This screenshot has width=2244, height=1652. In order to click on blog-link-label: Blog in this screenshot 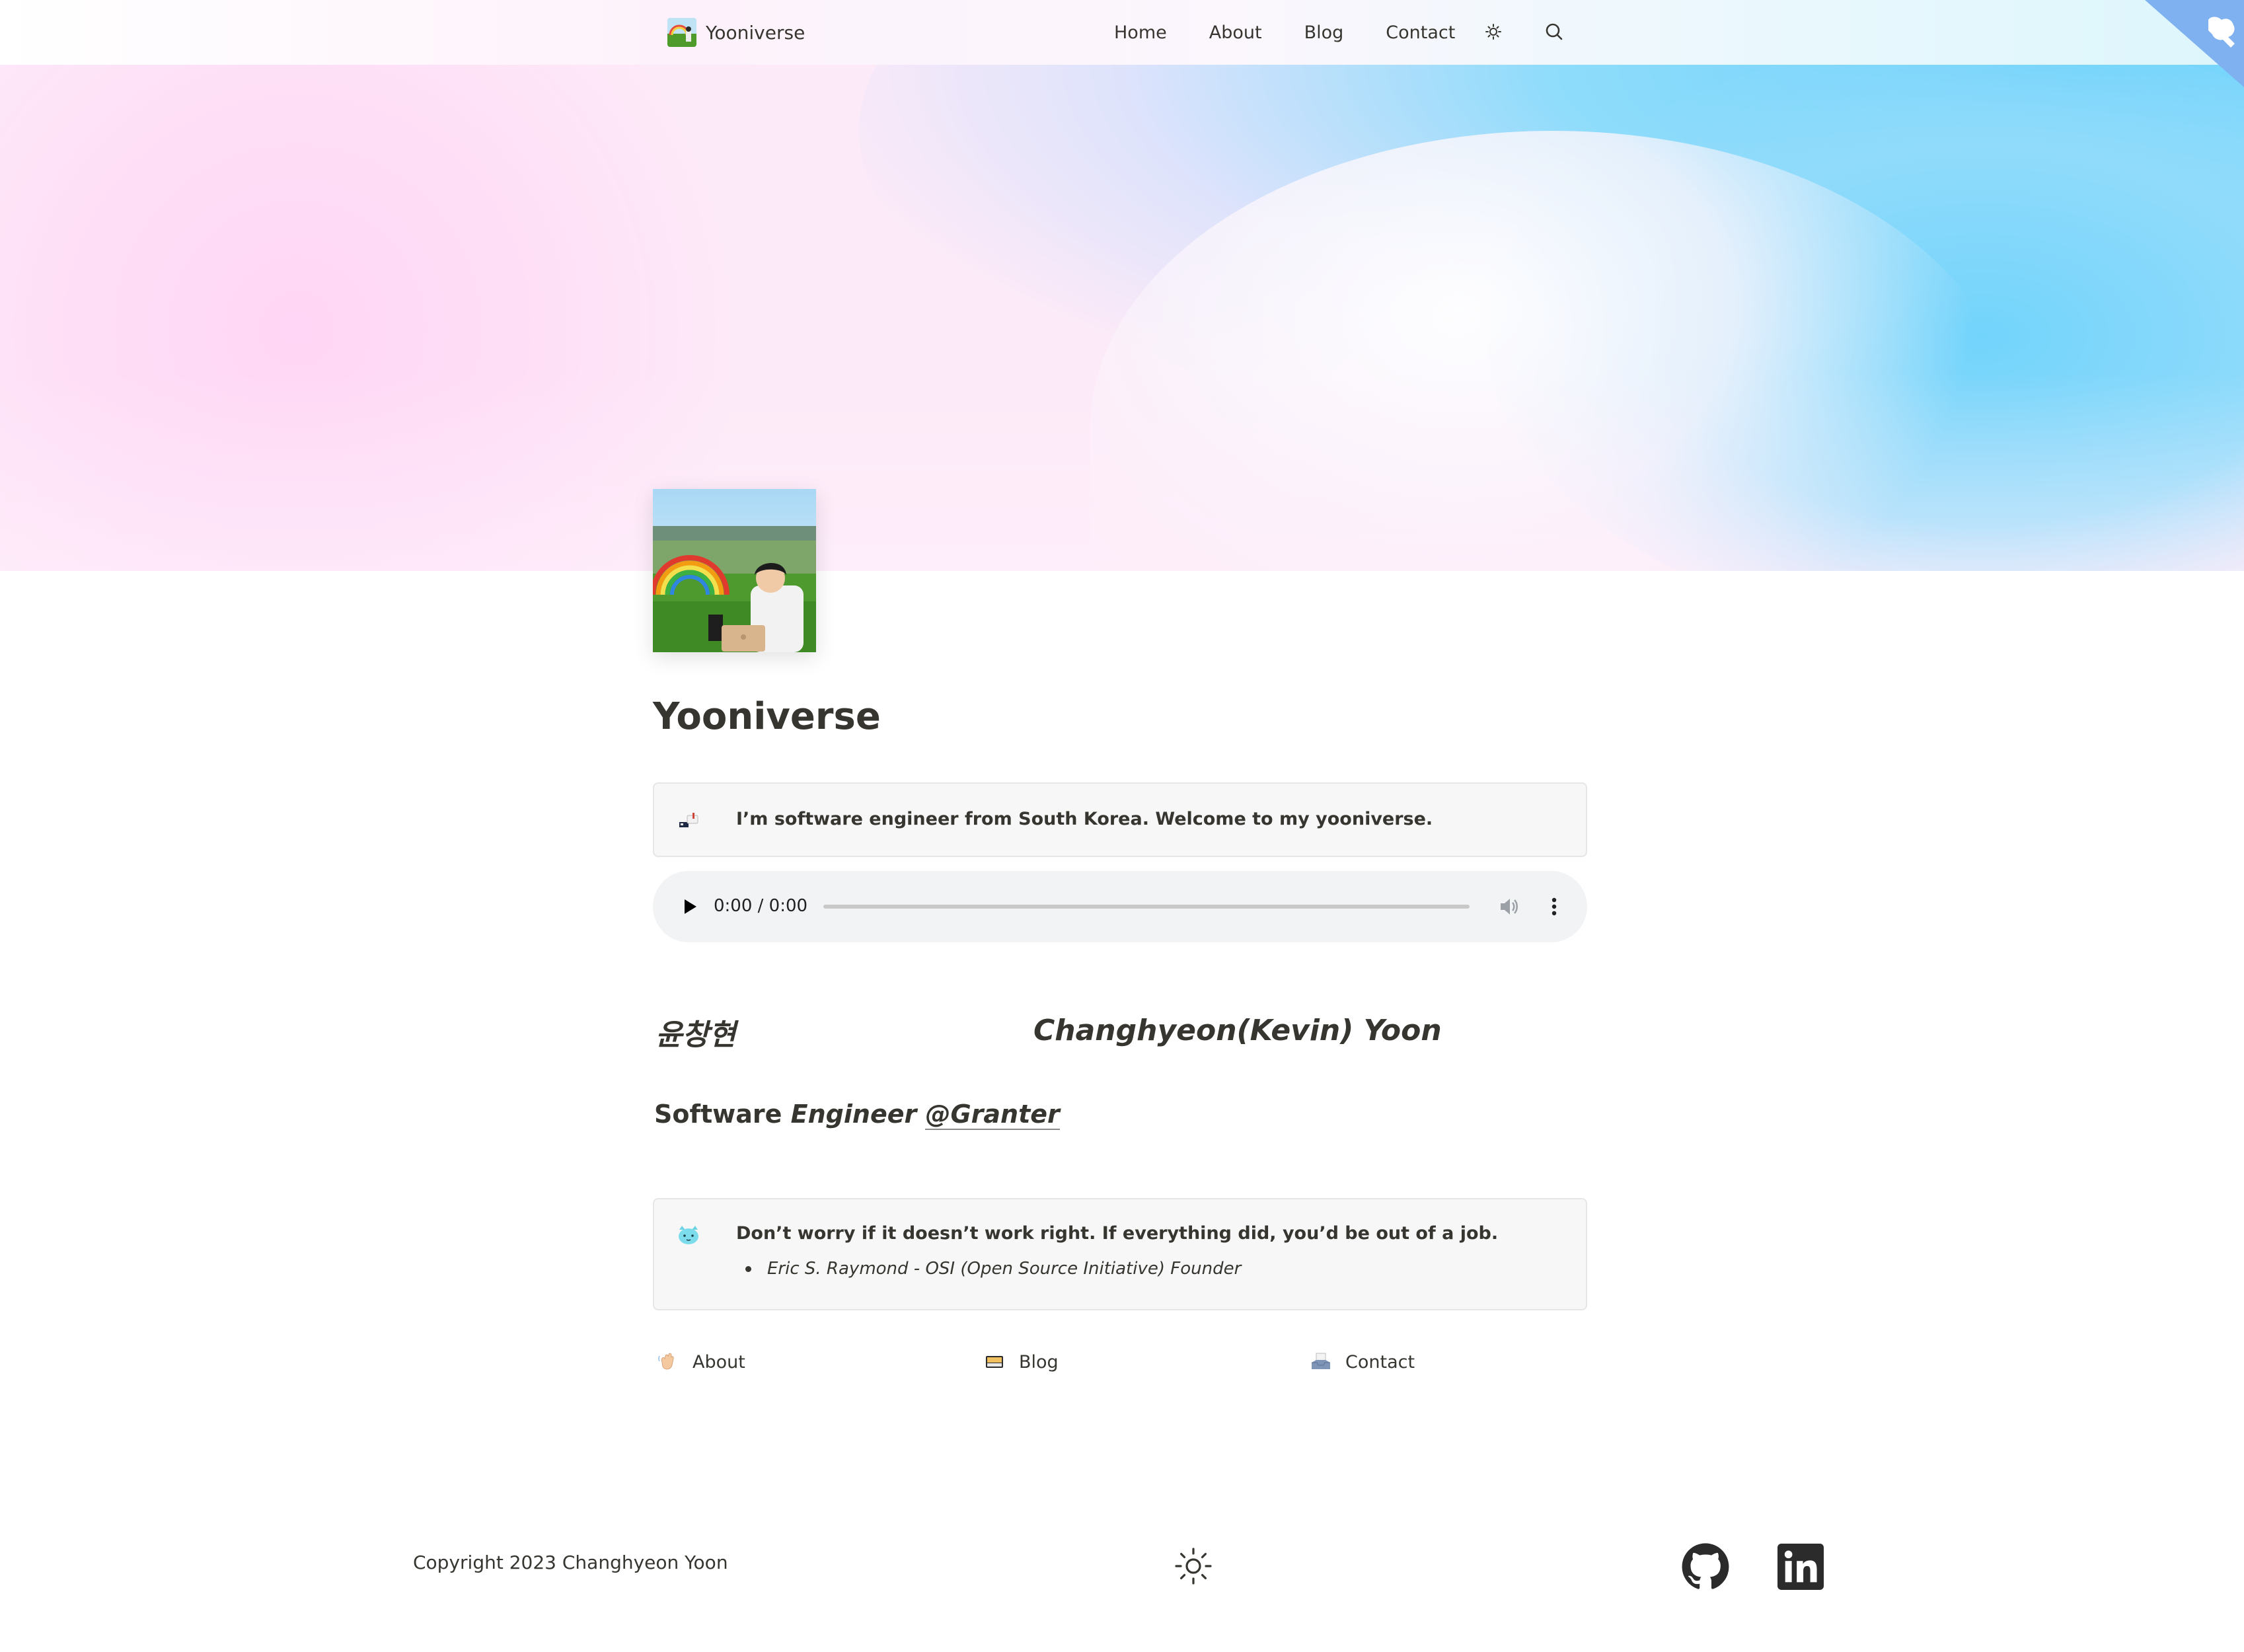, I will do `click(1039, 1362)`.